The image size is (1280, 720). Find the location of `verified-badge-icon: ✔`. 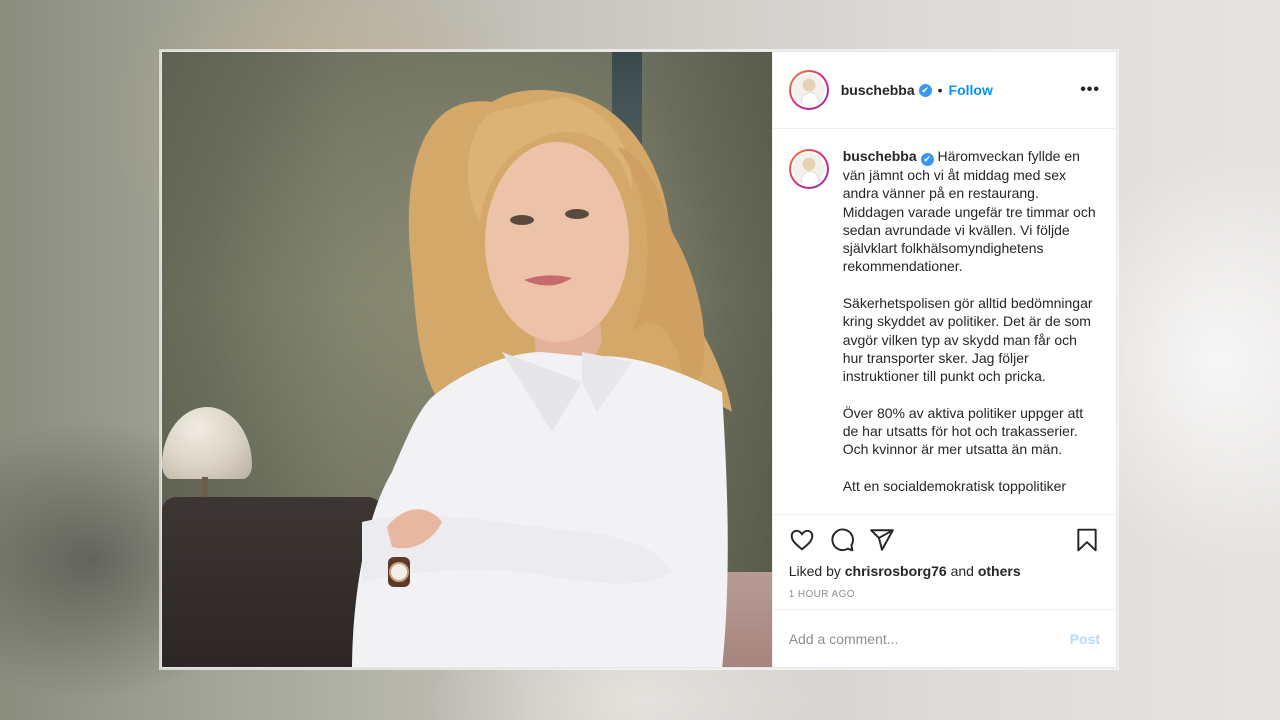

verified-badge-icon: ✔ is located at coordinates (925, 90).